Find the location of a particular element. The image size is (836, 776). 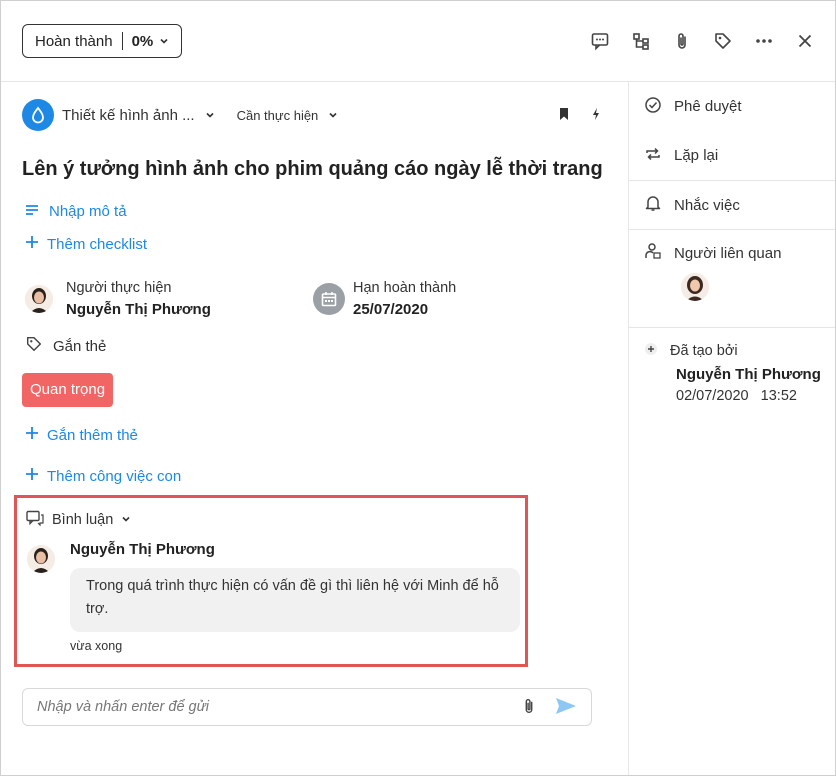

hierarchy-icon is located at coordinates (641, 41).